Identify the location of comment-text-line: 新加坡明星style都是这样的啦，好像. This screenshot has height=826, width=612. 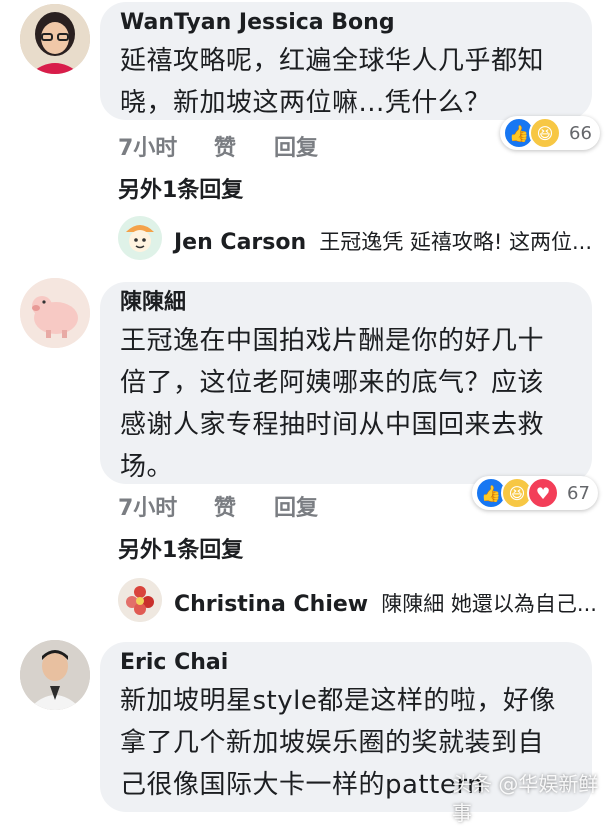
(338, 701).